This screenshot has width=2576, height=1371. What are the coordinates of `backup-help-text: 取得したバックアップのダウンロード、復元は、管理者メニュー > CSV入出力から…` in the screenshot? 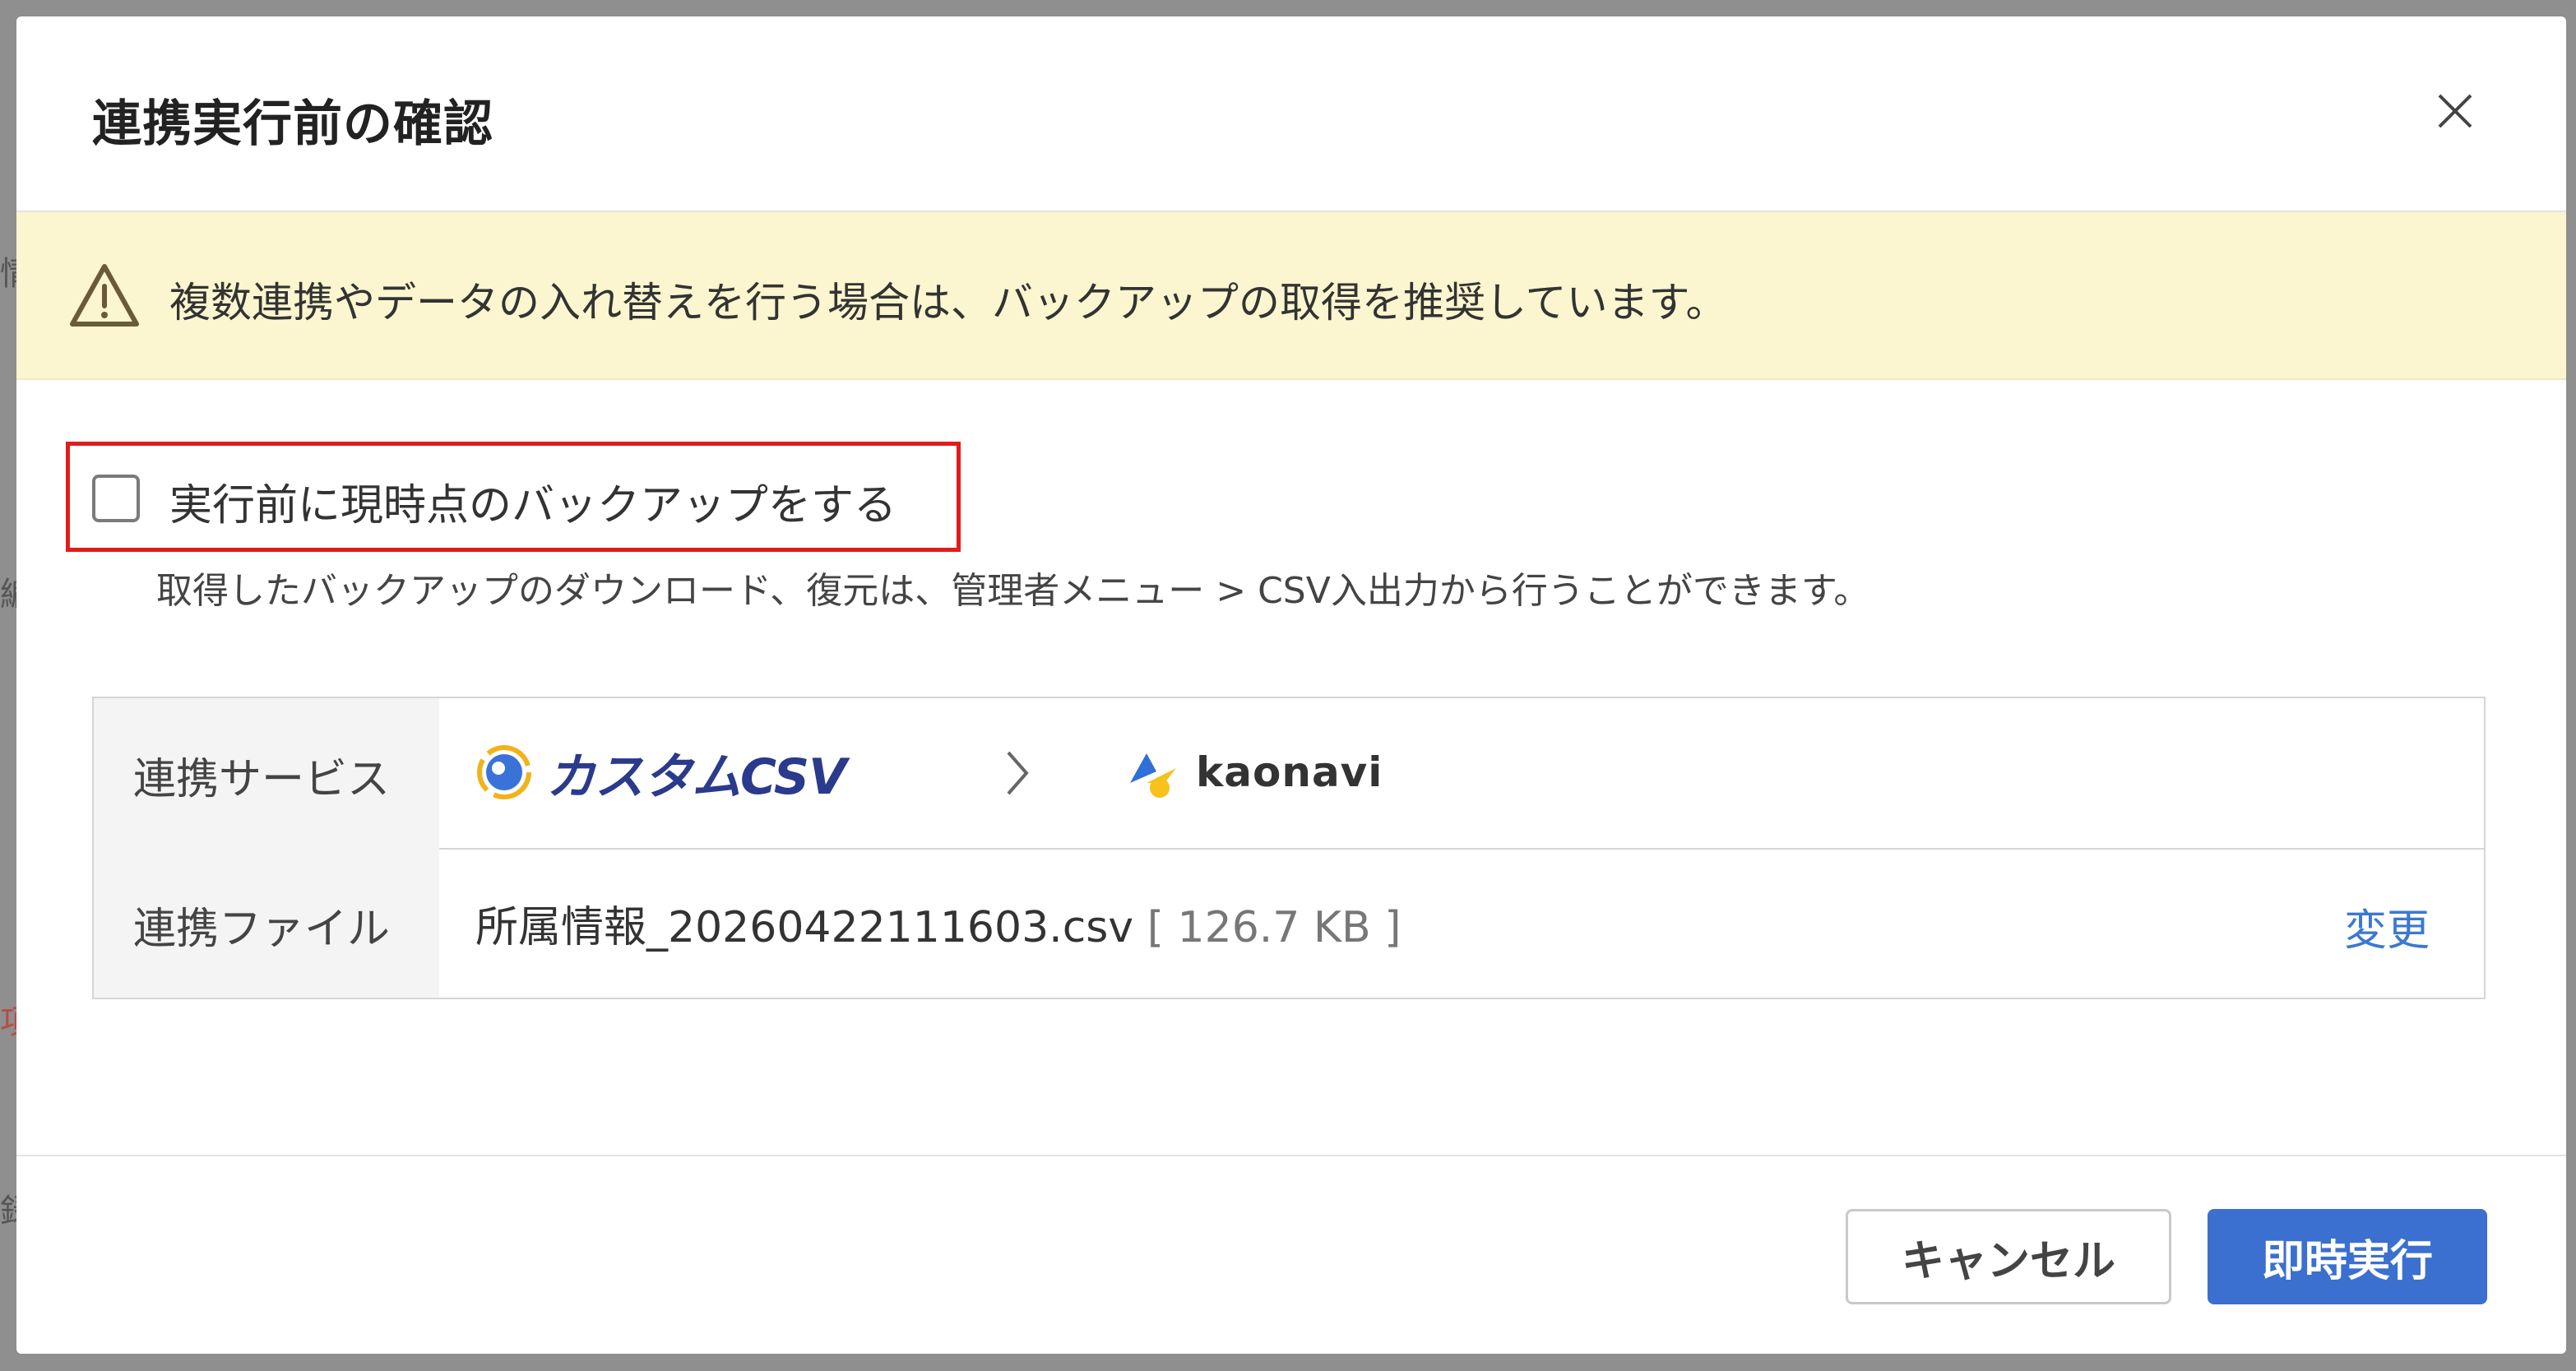 It's located at (1013, 591).